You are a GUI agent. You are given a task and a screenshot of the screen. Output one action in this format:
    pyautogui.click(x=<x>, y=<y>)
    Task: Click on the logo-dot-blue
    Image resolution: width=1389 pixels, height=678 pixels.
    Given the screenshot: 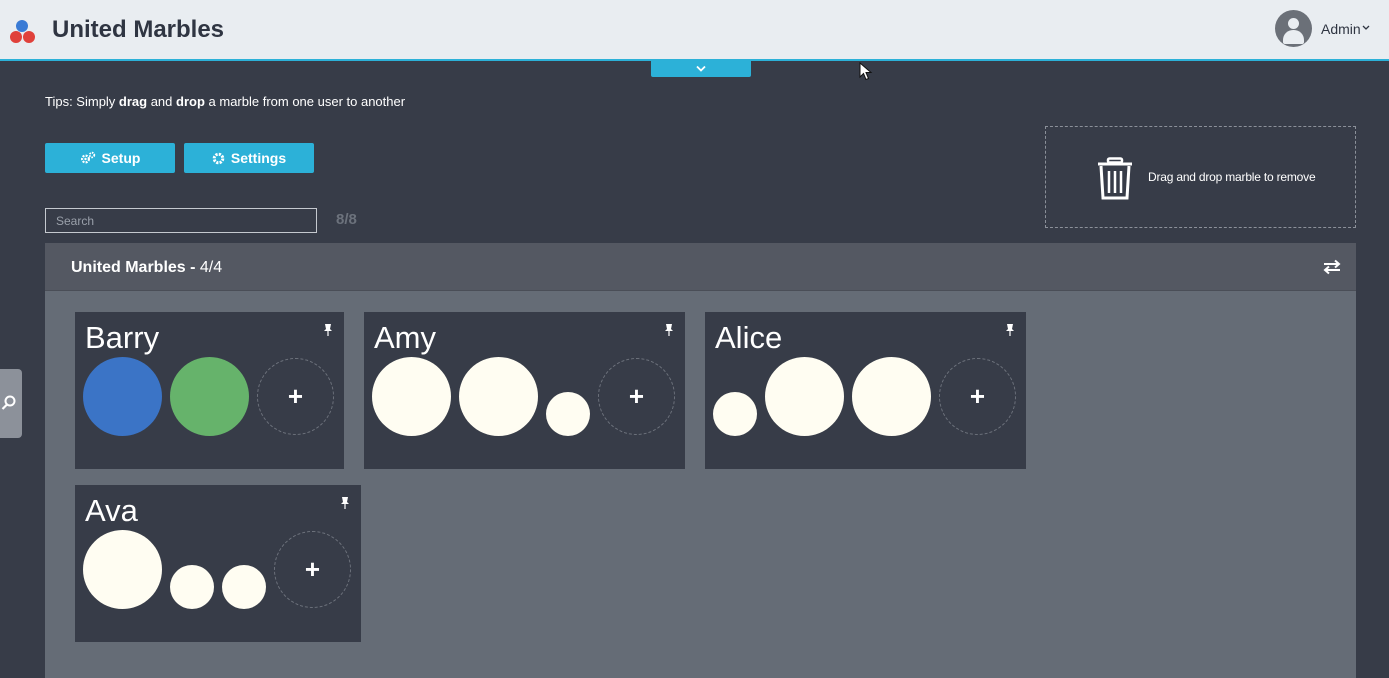 What is the action you would take?
    pyautogui.click(x=22, y=26)
    